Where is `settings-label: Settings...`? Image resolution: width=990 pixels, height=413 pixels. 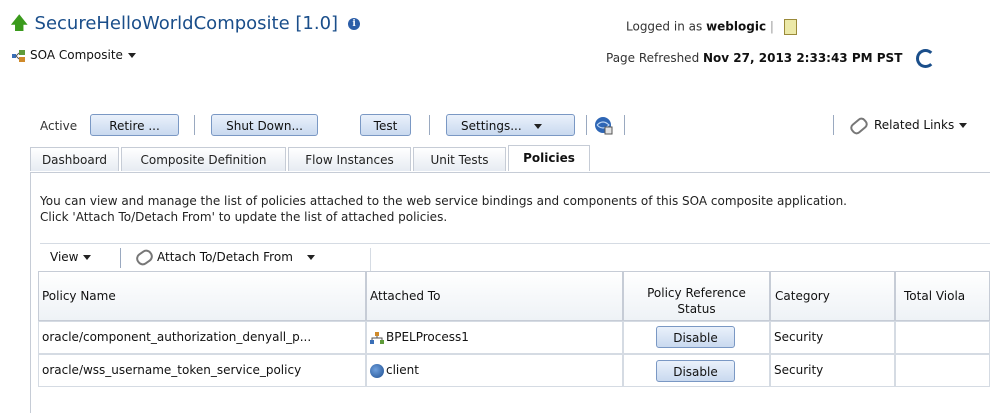
settings-label: Settings... is located at coordinates (491, 126).